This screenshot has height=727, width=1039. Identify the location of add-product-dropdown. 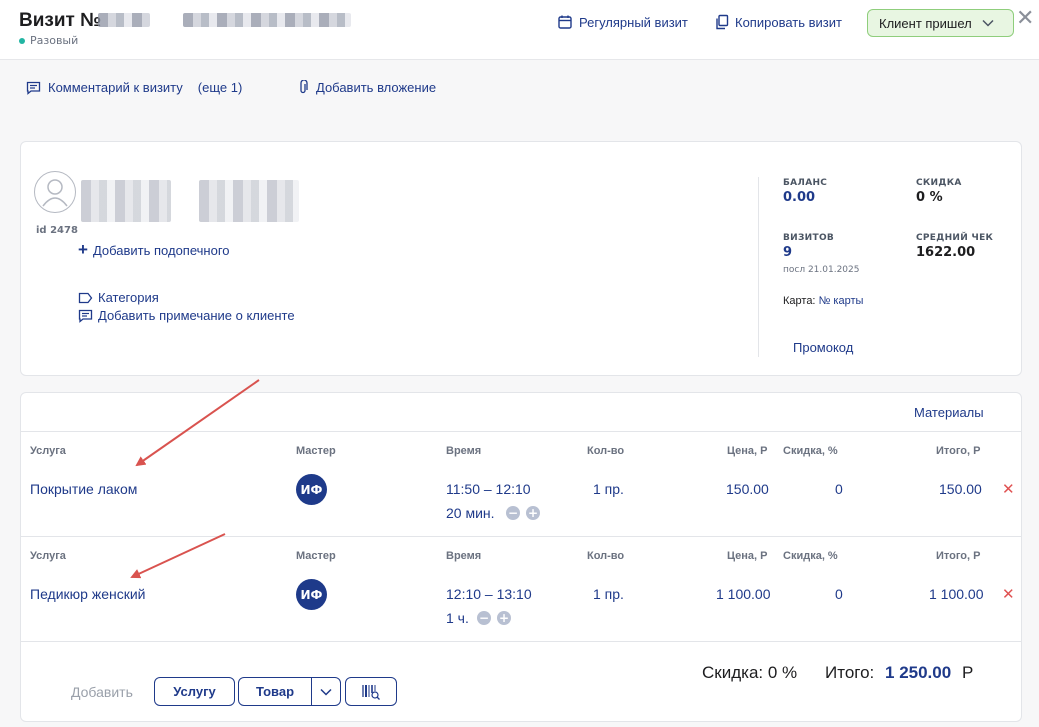
(326, 691).